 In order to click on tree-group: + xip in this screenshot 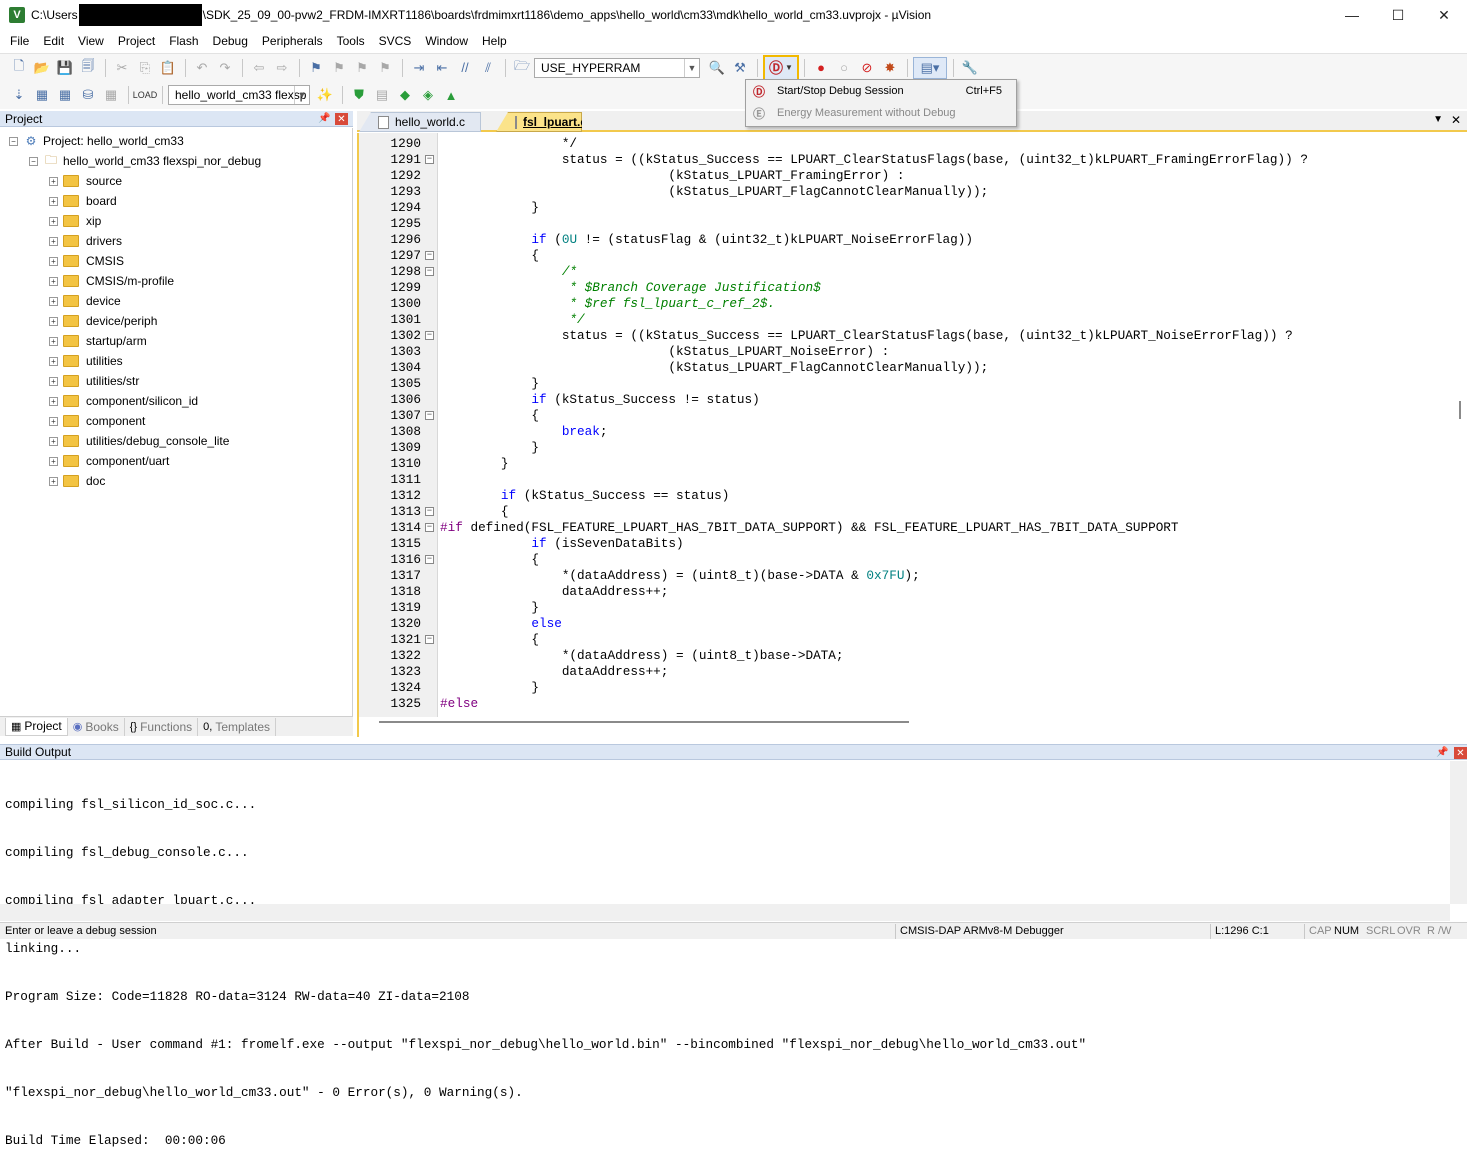, I will do `click(75, 221)`.